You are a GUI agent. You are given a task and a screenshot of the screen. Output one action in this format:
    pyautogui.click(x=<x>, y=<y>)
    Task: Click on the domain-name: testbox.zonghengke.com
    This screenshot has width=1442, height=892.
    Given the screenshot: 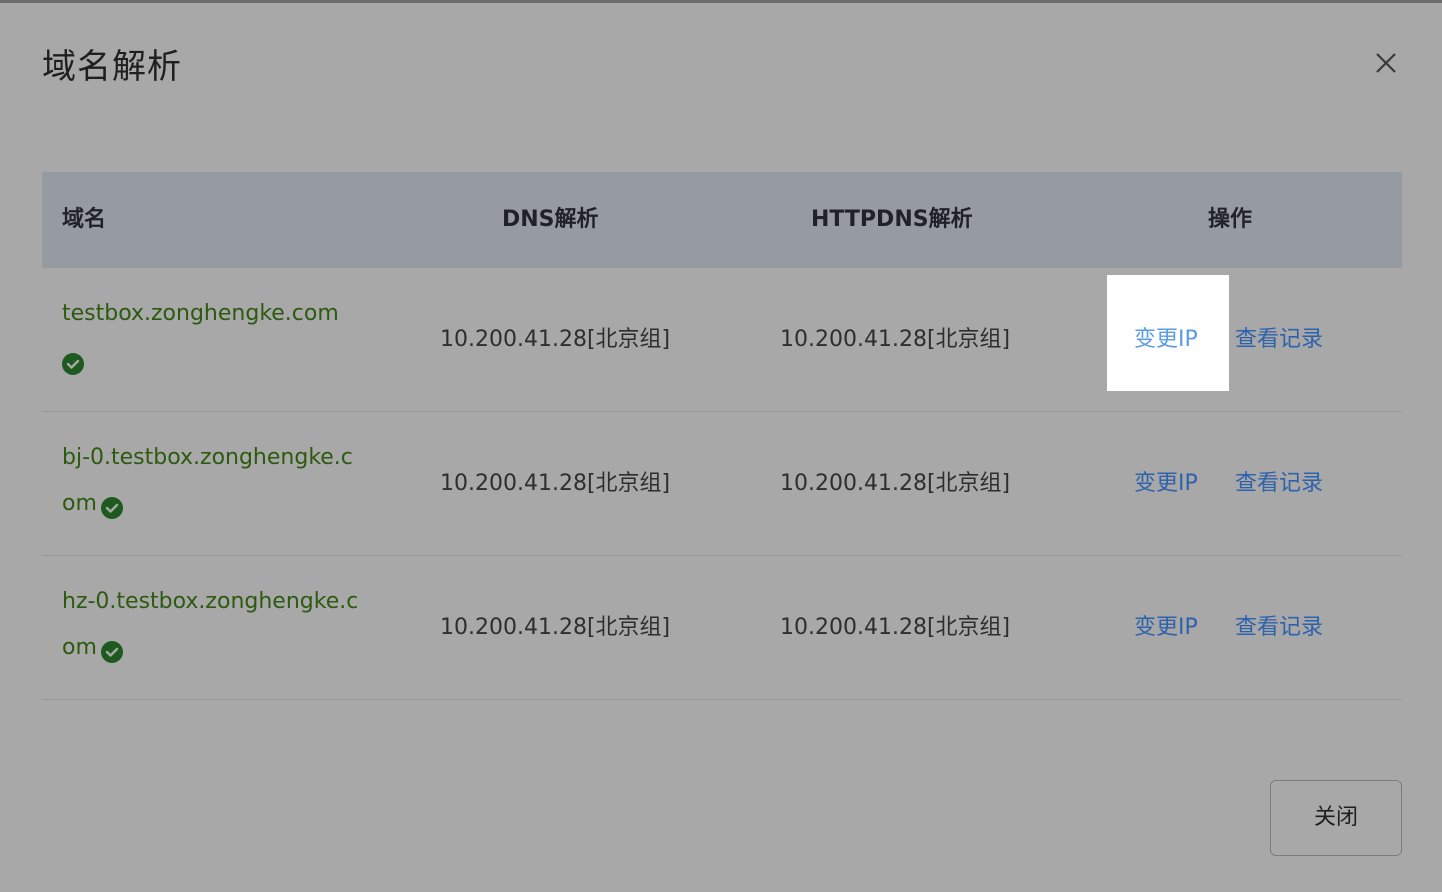 What is the action you would take?
    pyautogui.click(x=200, y=313)
    